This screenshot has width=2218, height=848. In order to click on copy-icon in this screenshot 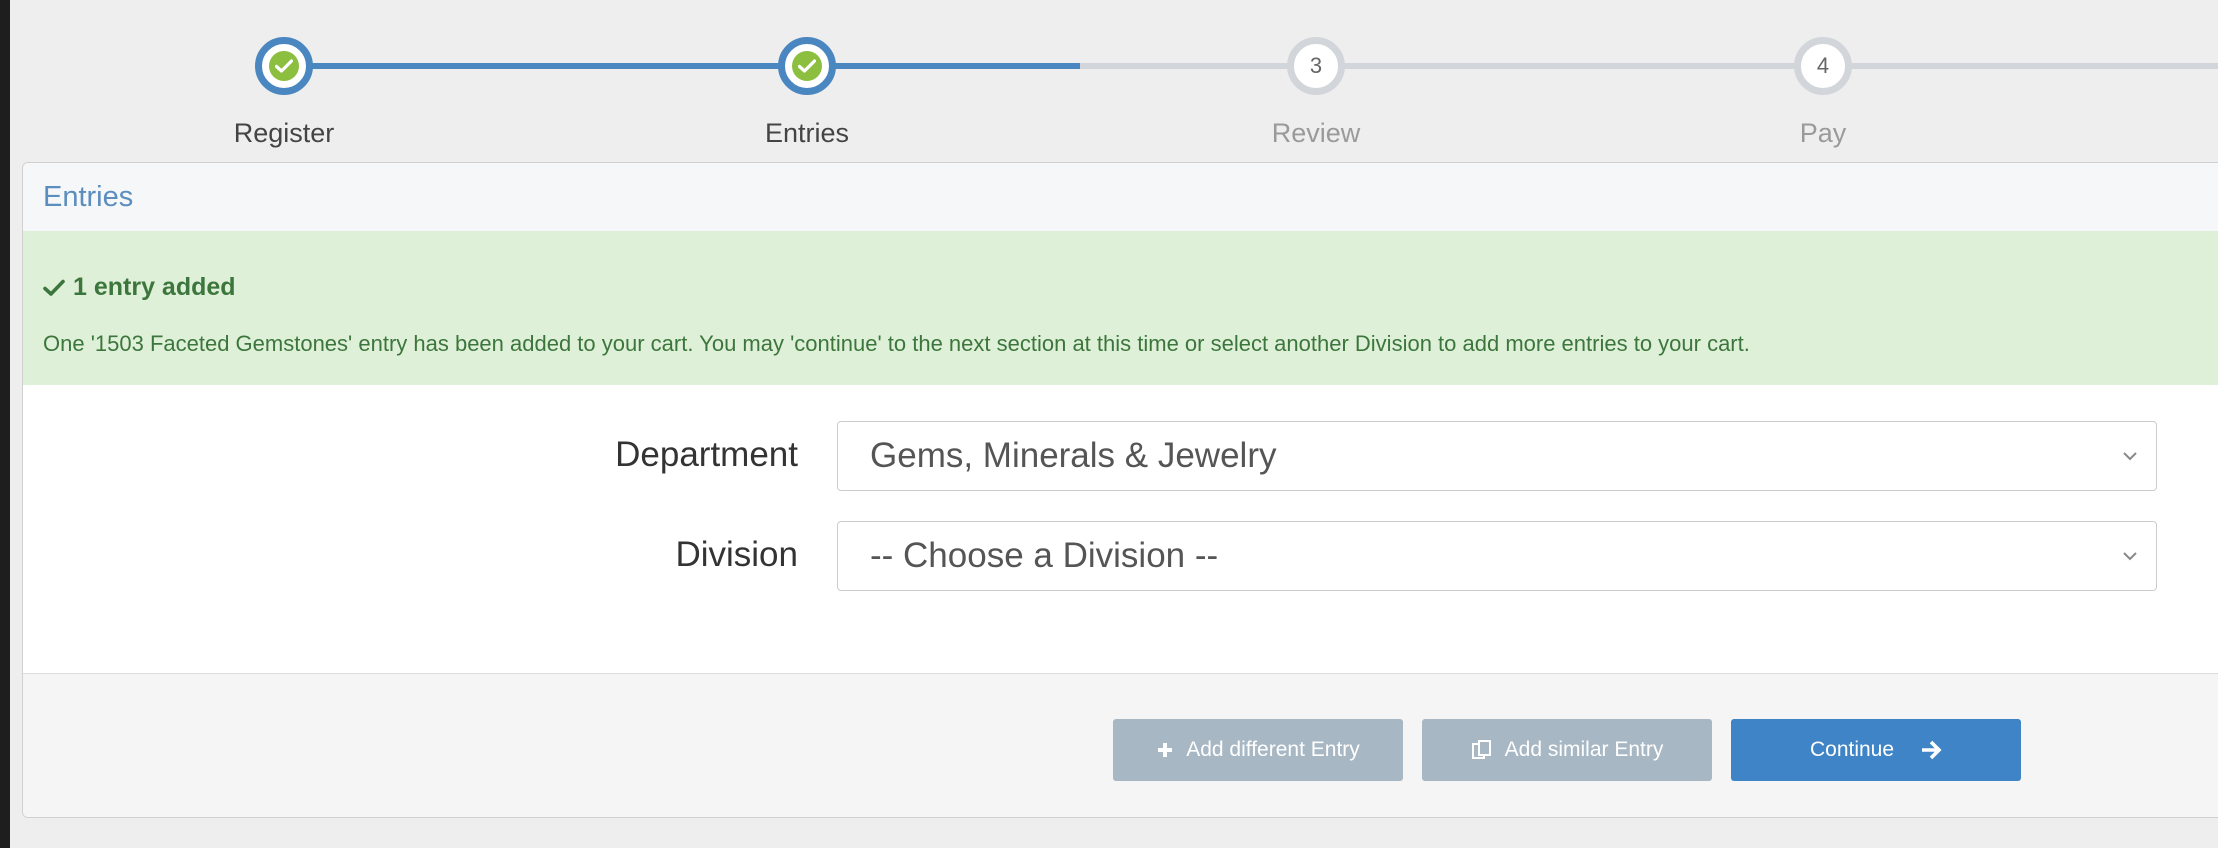, I will do `click(1482, 750)`.